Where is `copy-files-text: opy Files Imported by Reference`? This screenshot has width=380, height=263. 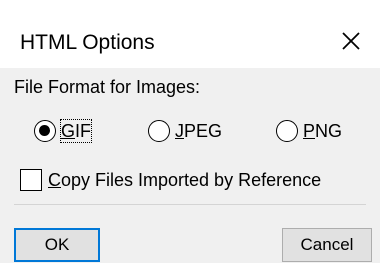
copy-files-text: opy Files Imported by Reference is located at coordinates (191, 179).